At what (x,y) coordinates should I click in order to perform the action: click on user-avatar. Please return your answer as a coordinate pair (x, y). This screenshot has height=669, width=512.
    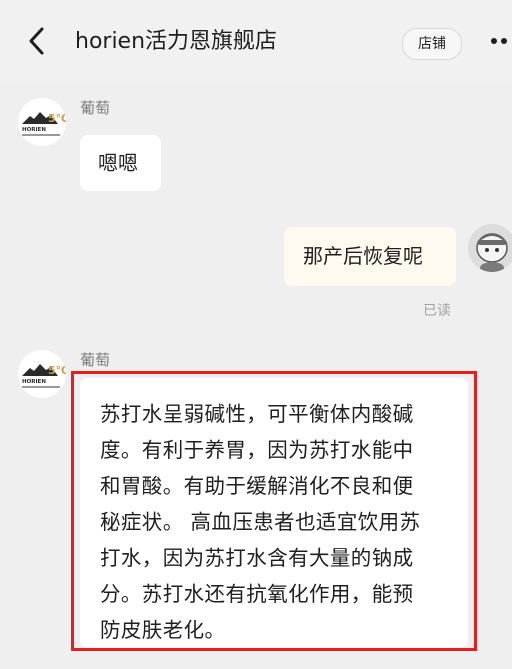
    Looking at the image, I should click on (490, 248).